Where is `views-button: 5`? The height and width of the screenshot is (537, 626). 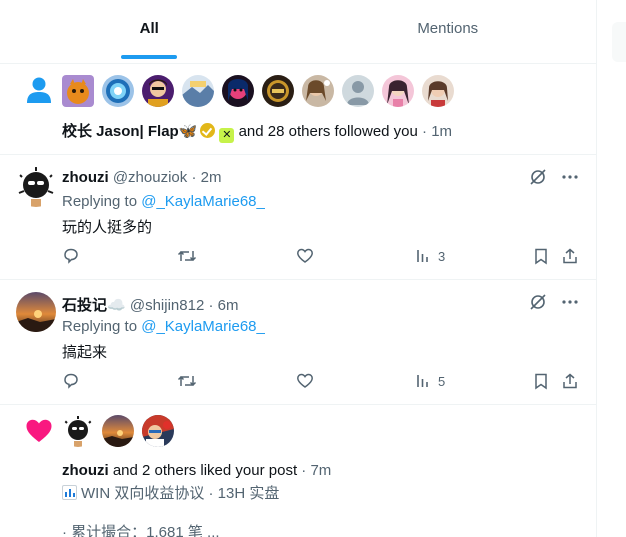 views-button: 5 is located at coordinates (429, 381).